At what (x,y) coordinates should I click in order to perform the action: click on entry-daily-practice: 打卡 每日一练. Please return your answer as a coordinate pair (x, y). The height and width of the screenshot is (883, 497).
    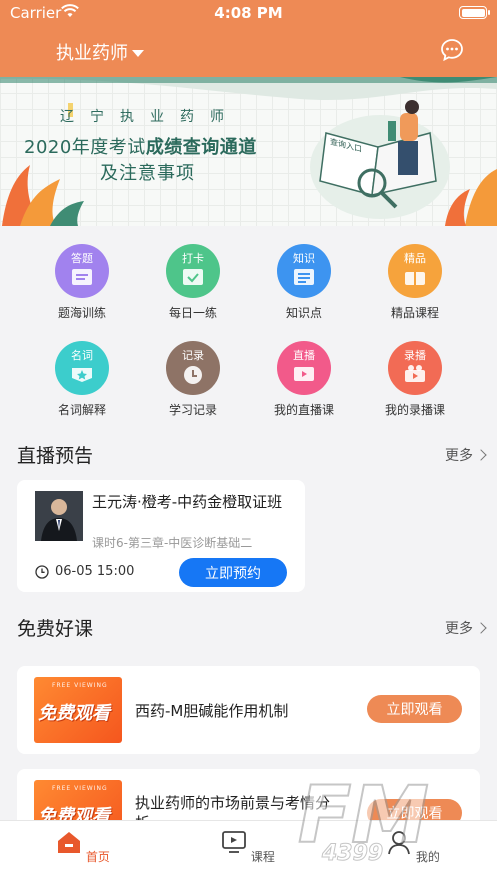
    Looking at the image, I should click on (193, 282).